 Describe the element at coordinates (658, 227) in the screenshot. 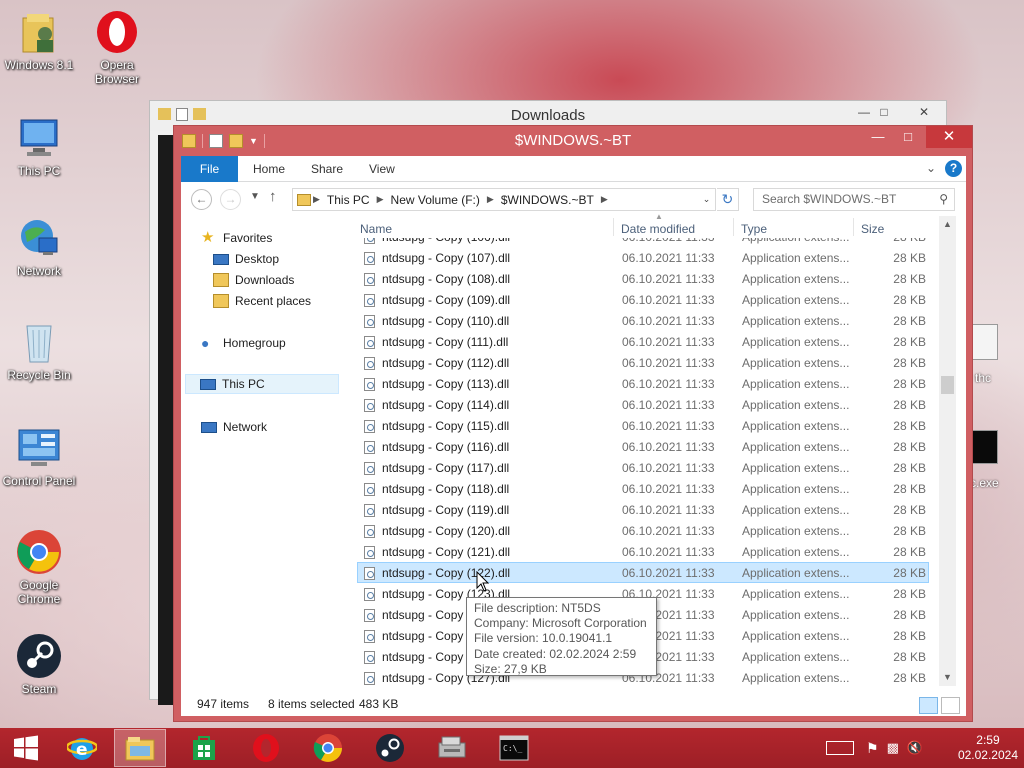

I see `column-header-date: Date modified` at that location.